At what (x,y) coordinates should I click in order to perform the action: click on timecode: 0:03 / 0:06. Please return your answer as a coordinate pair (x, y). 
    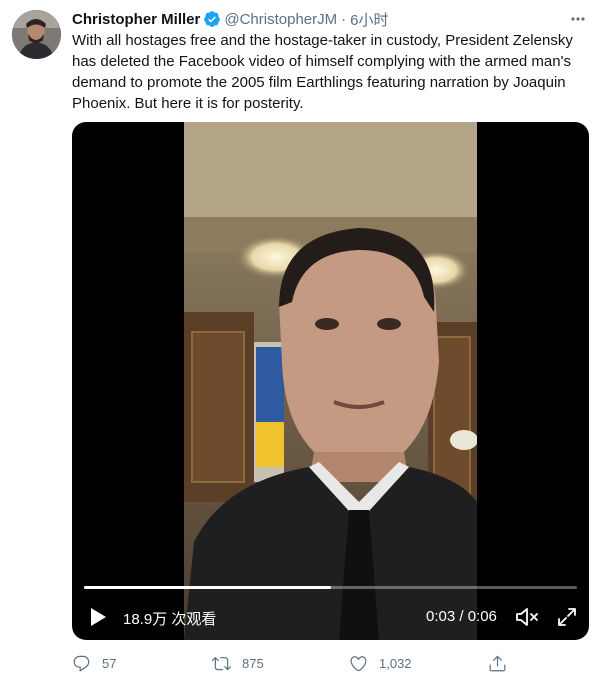
    Looking at the image, I should click on (461, 616).